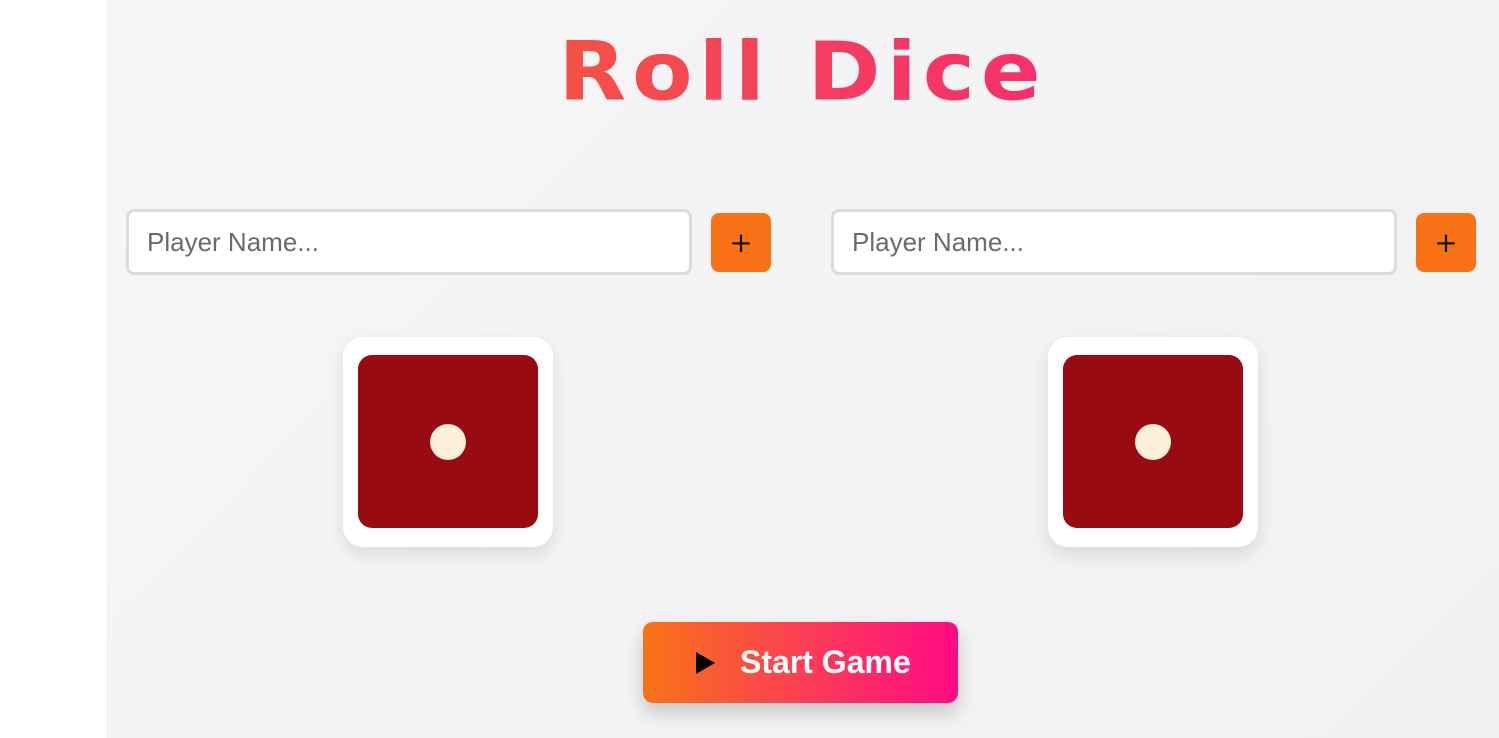  What do you see at coordinates (705, 663) in the screenshot?
I see `play-icon` at bounding box center [705, 663].